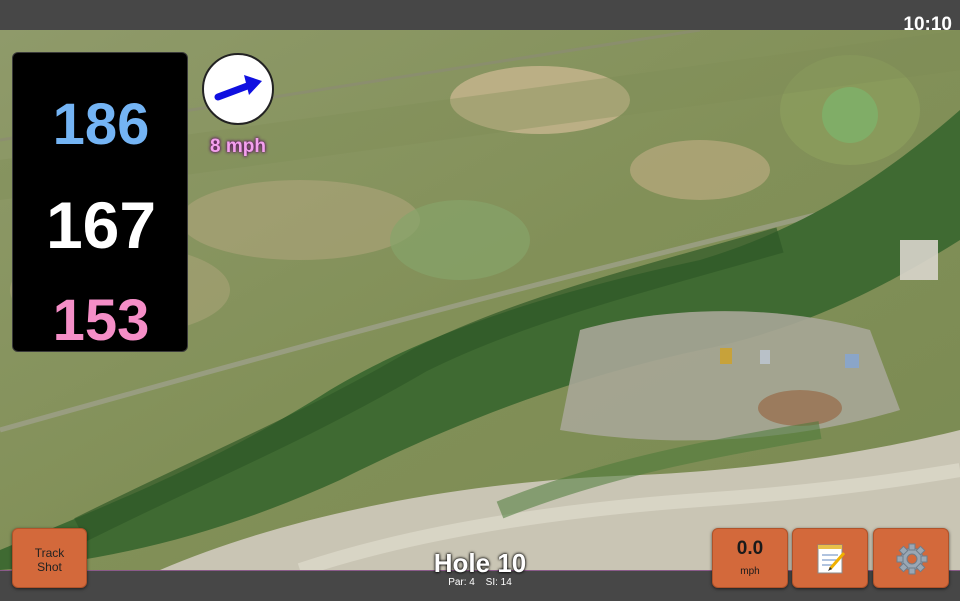 Image resolution: width=960 pixels, height=601 pixels. Describe the element at coordinates (480, 17) in the screenshot. I see `top-status-bar: 10:10` at that location.